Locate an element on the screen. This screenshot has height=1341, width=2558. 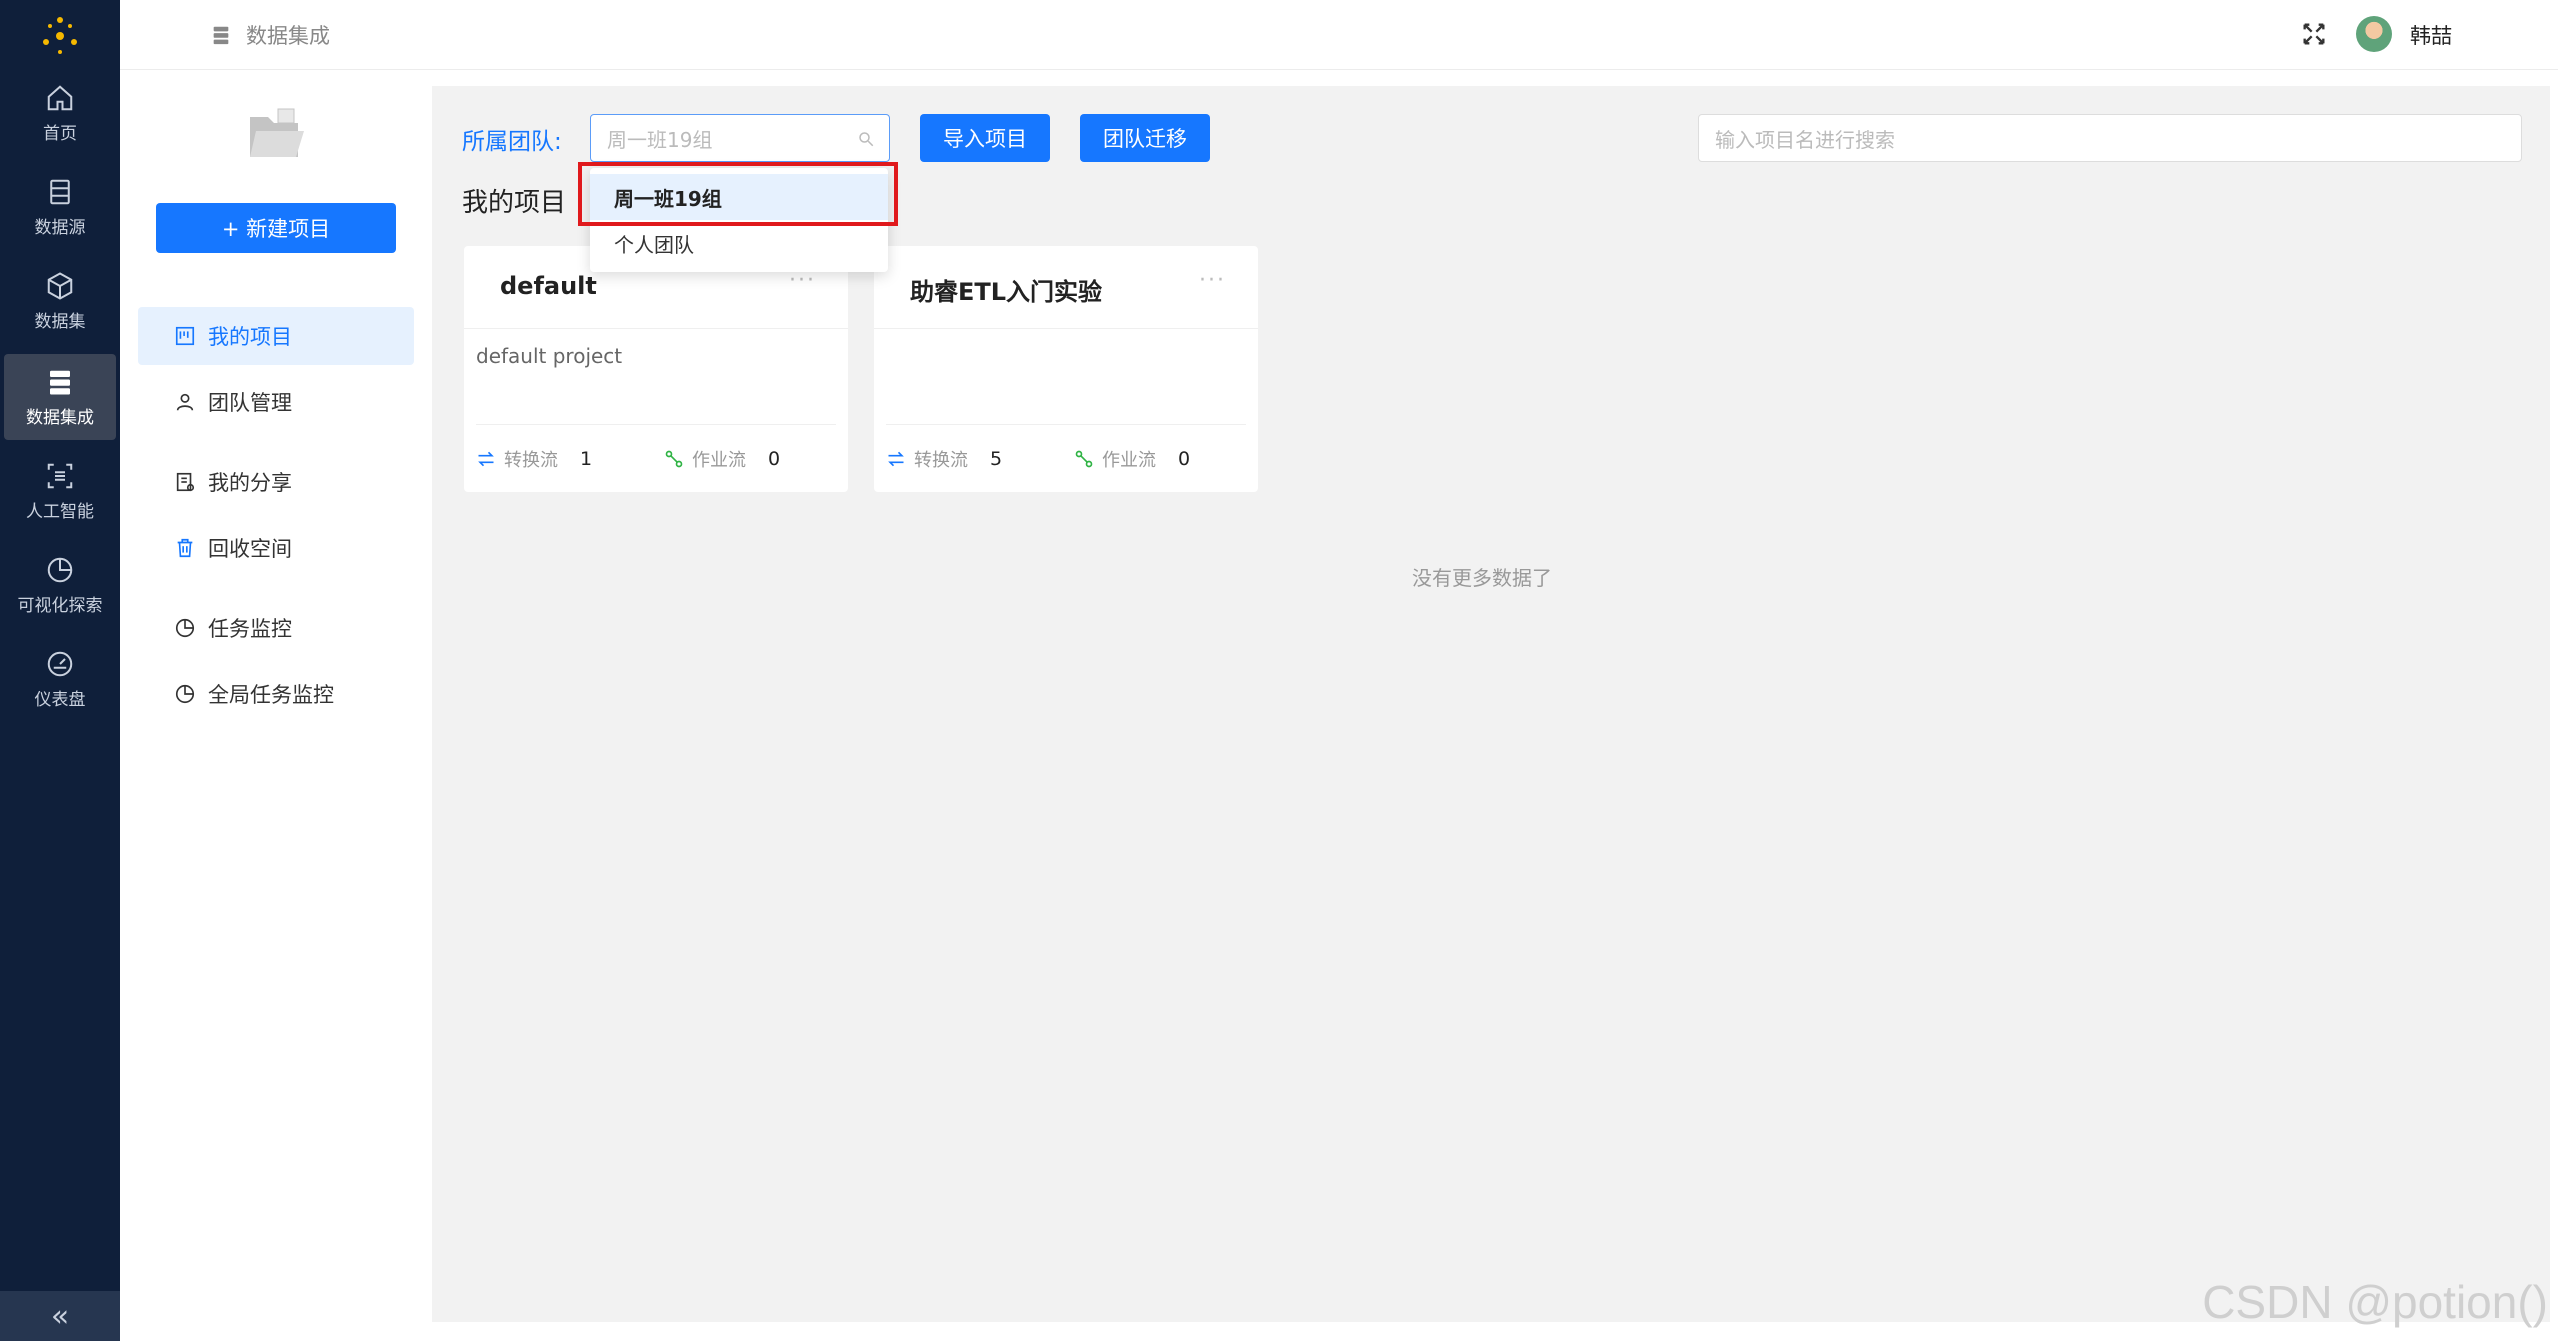
double-chevron-left-icon: « is located at coordinates (60, 1316).